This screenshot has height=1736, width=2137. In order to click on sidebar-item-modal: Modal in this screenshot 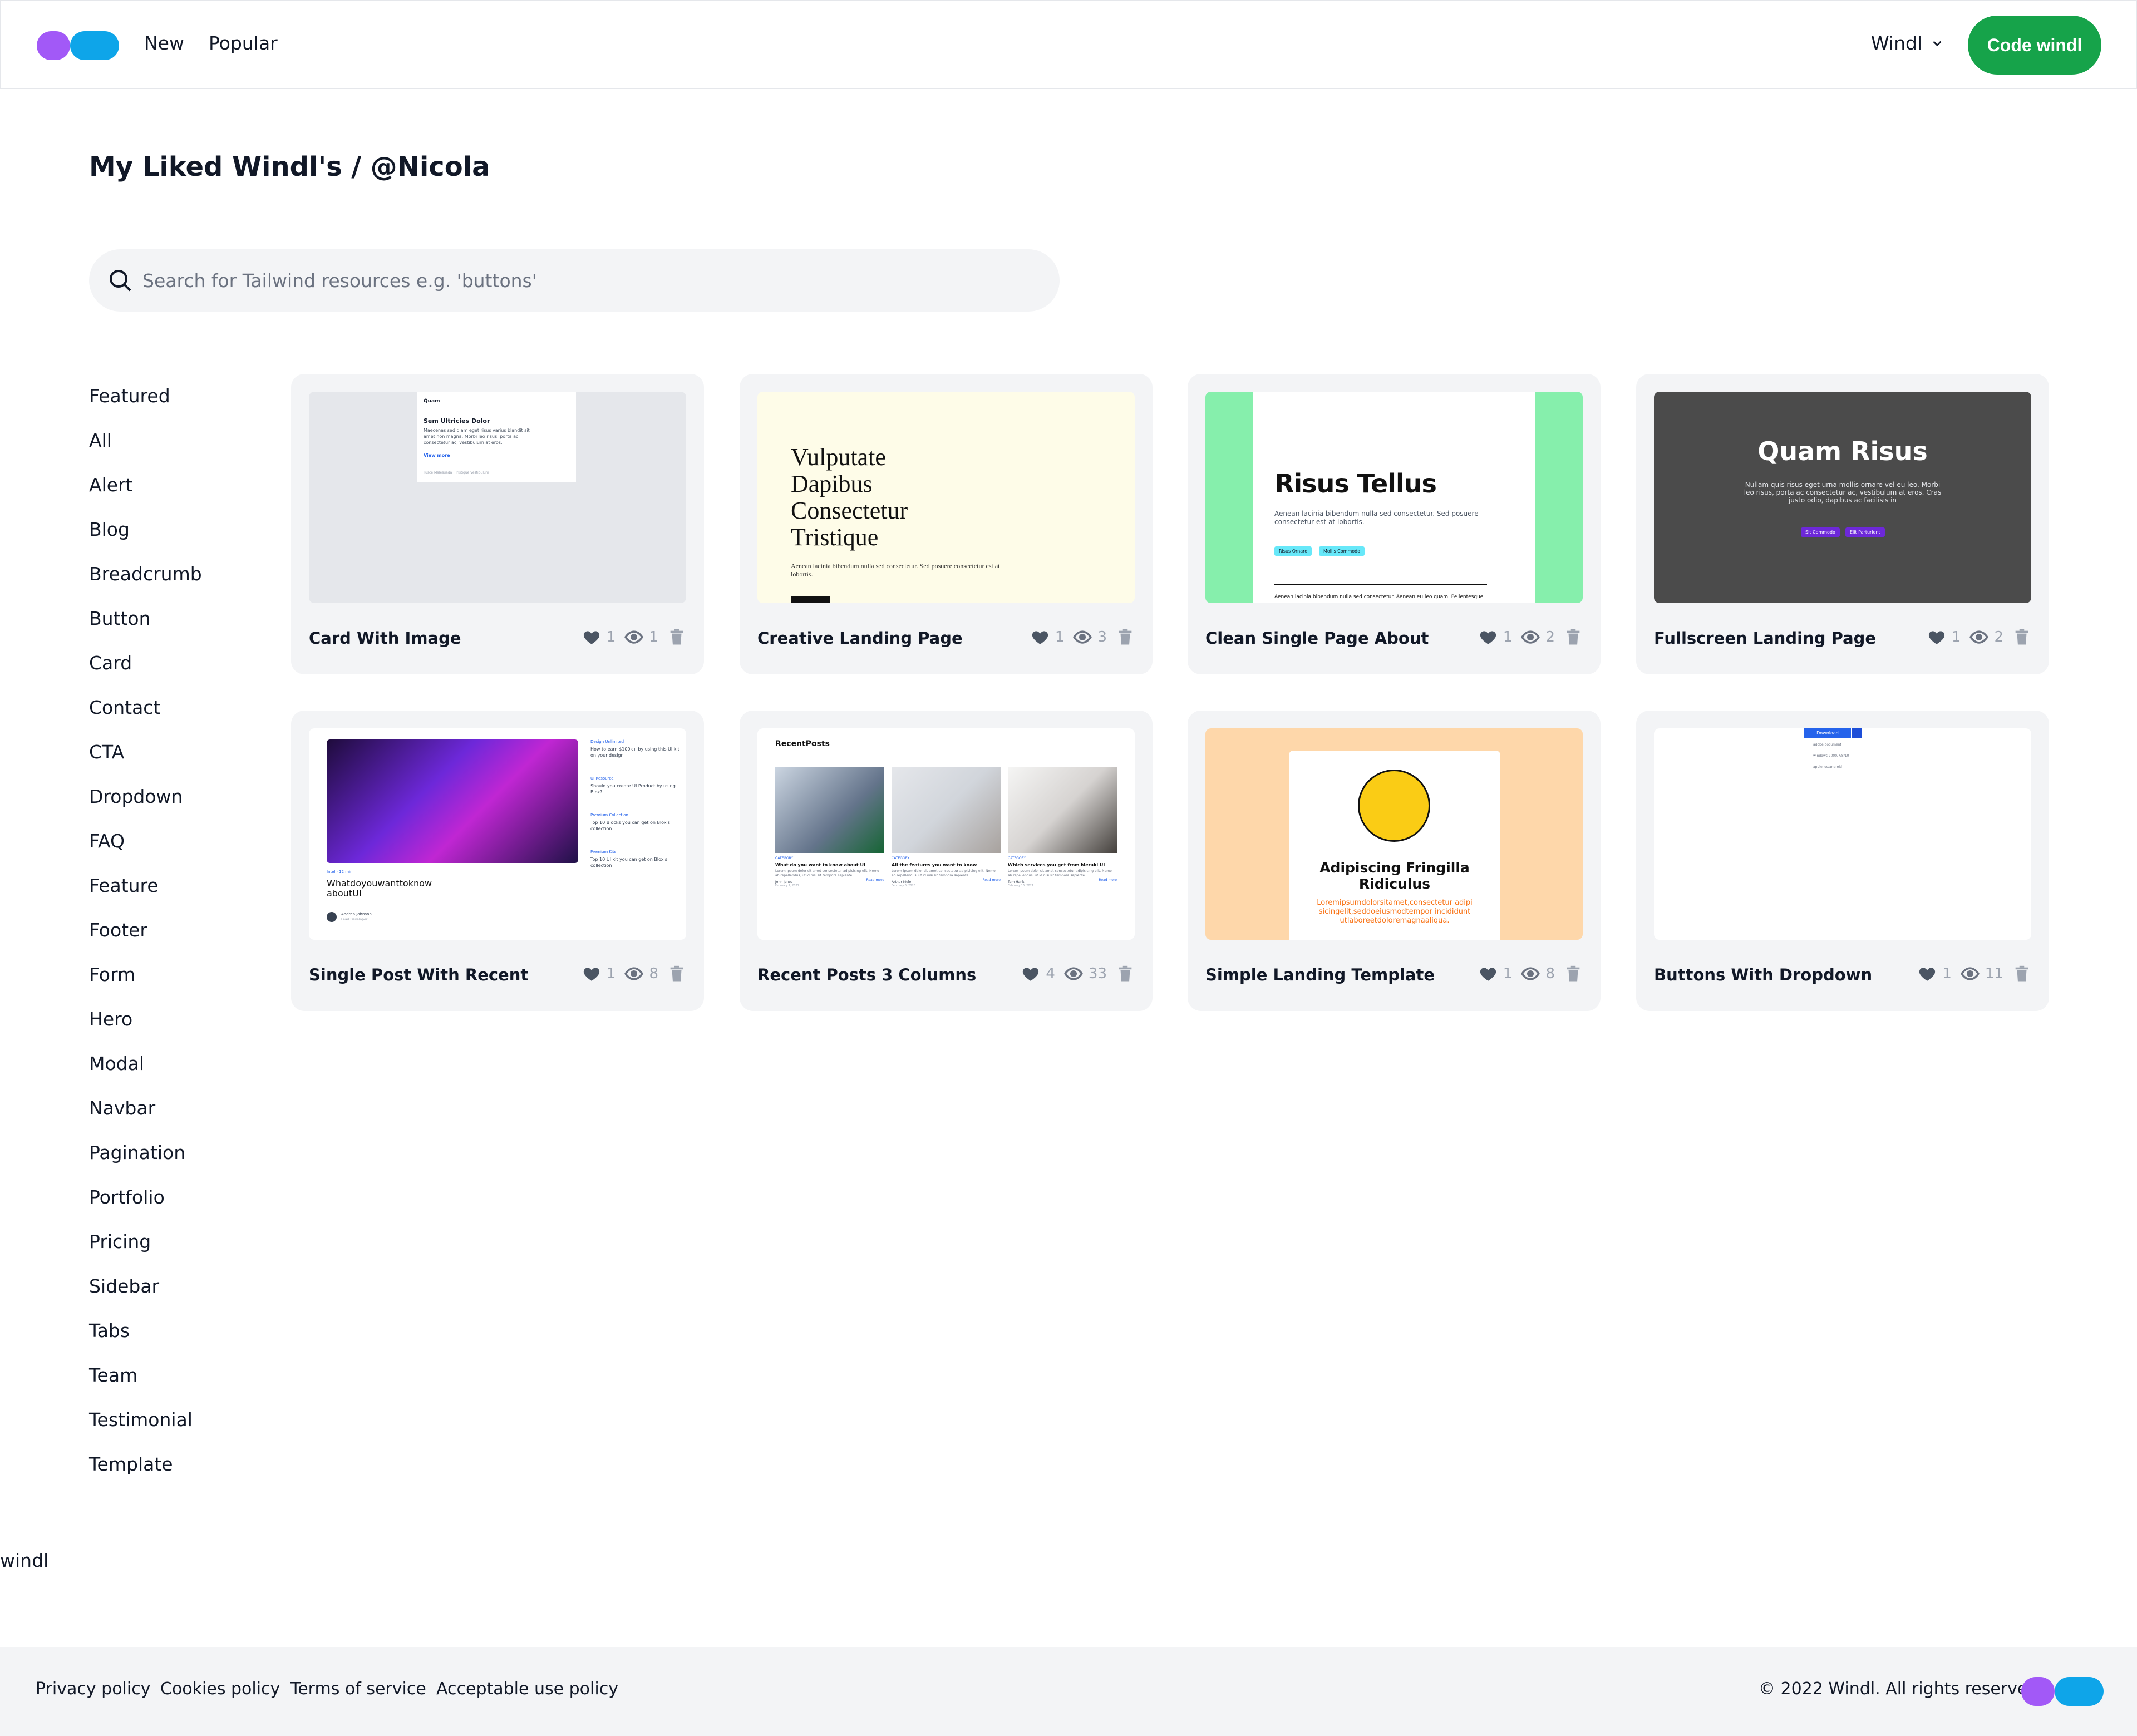, I will do `click(189, 1073)`.